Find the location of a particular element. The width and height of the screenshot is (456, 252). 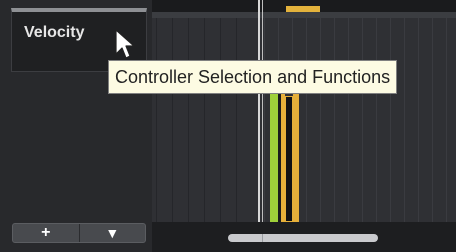

add-lane-button: + is located at coordinates (46, 233).